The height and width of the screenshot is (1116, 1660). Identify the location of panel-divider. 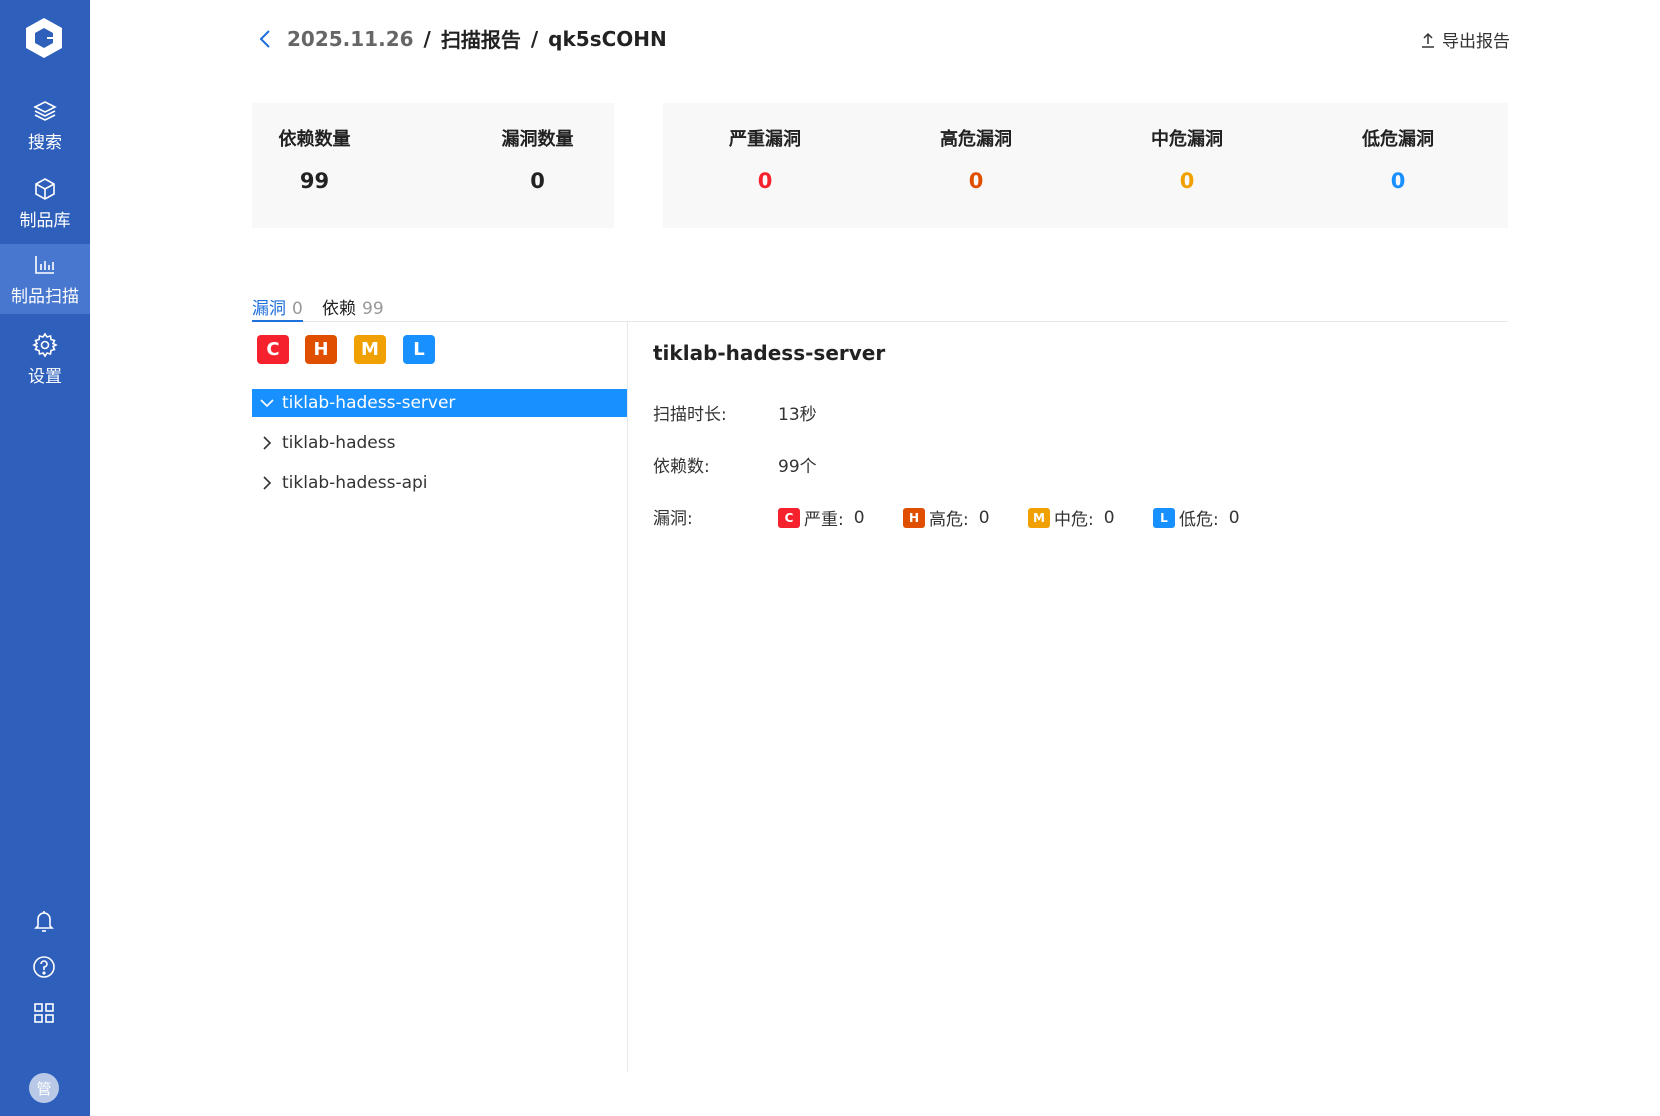
(627, 697).